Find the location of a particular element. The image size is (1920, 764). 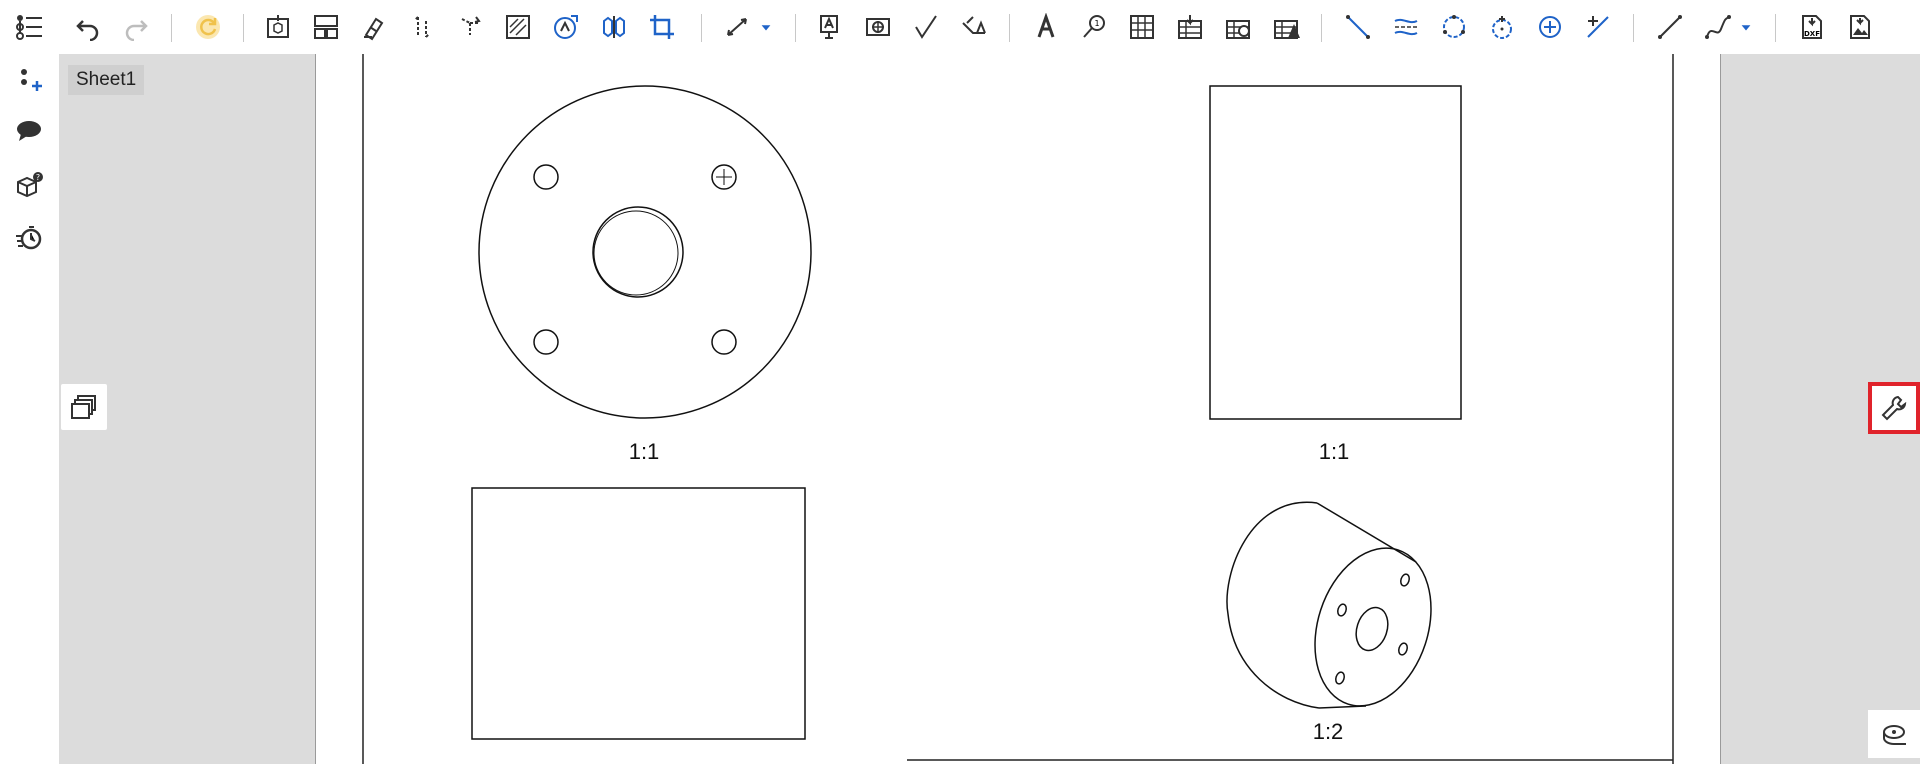

projected-view-icon is located at coordinates (326, 27).